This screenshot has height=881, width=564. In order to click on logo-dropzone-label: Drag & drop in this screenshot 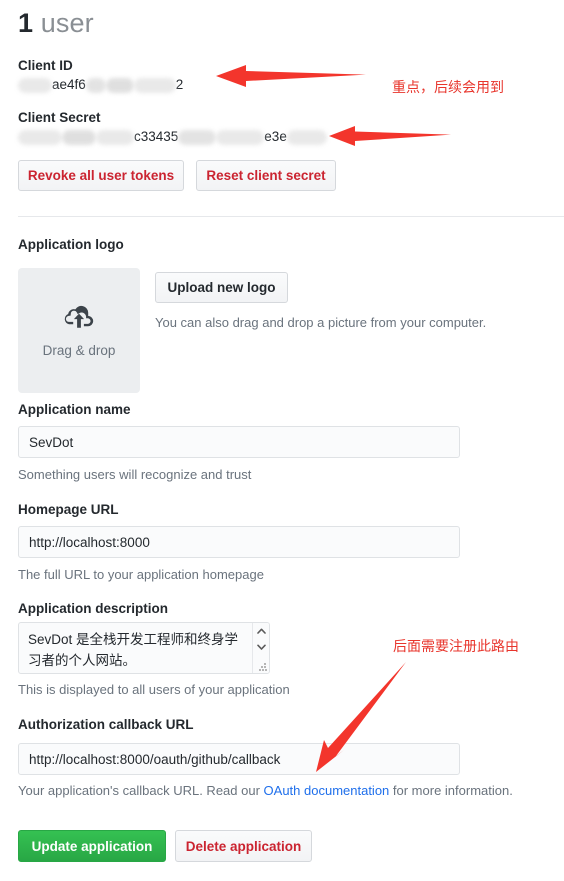, I will do `click(79, 350)`.